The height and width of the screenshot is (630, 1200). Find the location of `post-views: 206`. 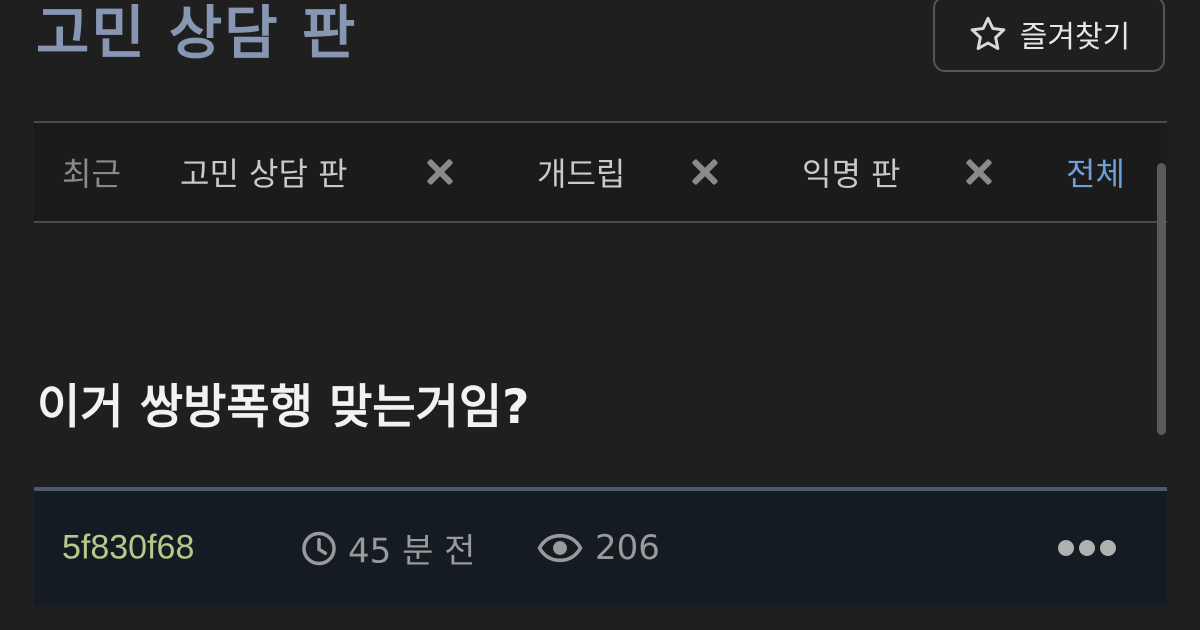

post-views: 206 is located at coordinates (598, 548).